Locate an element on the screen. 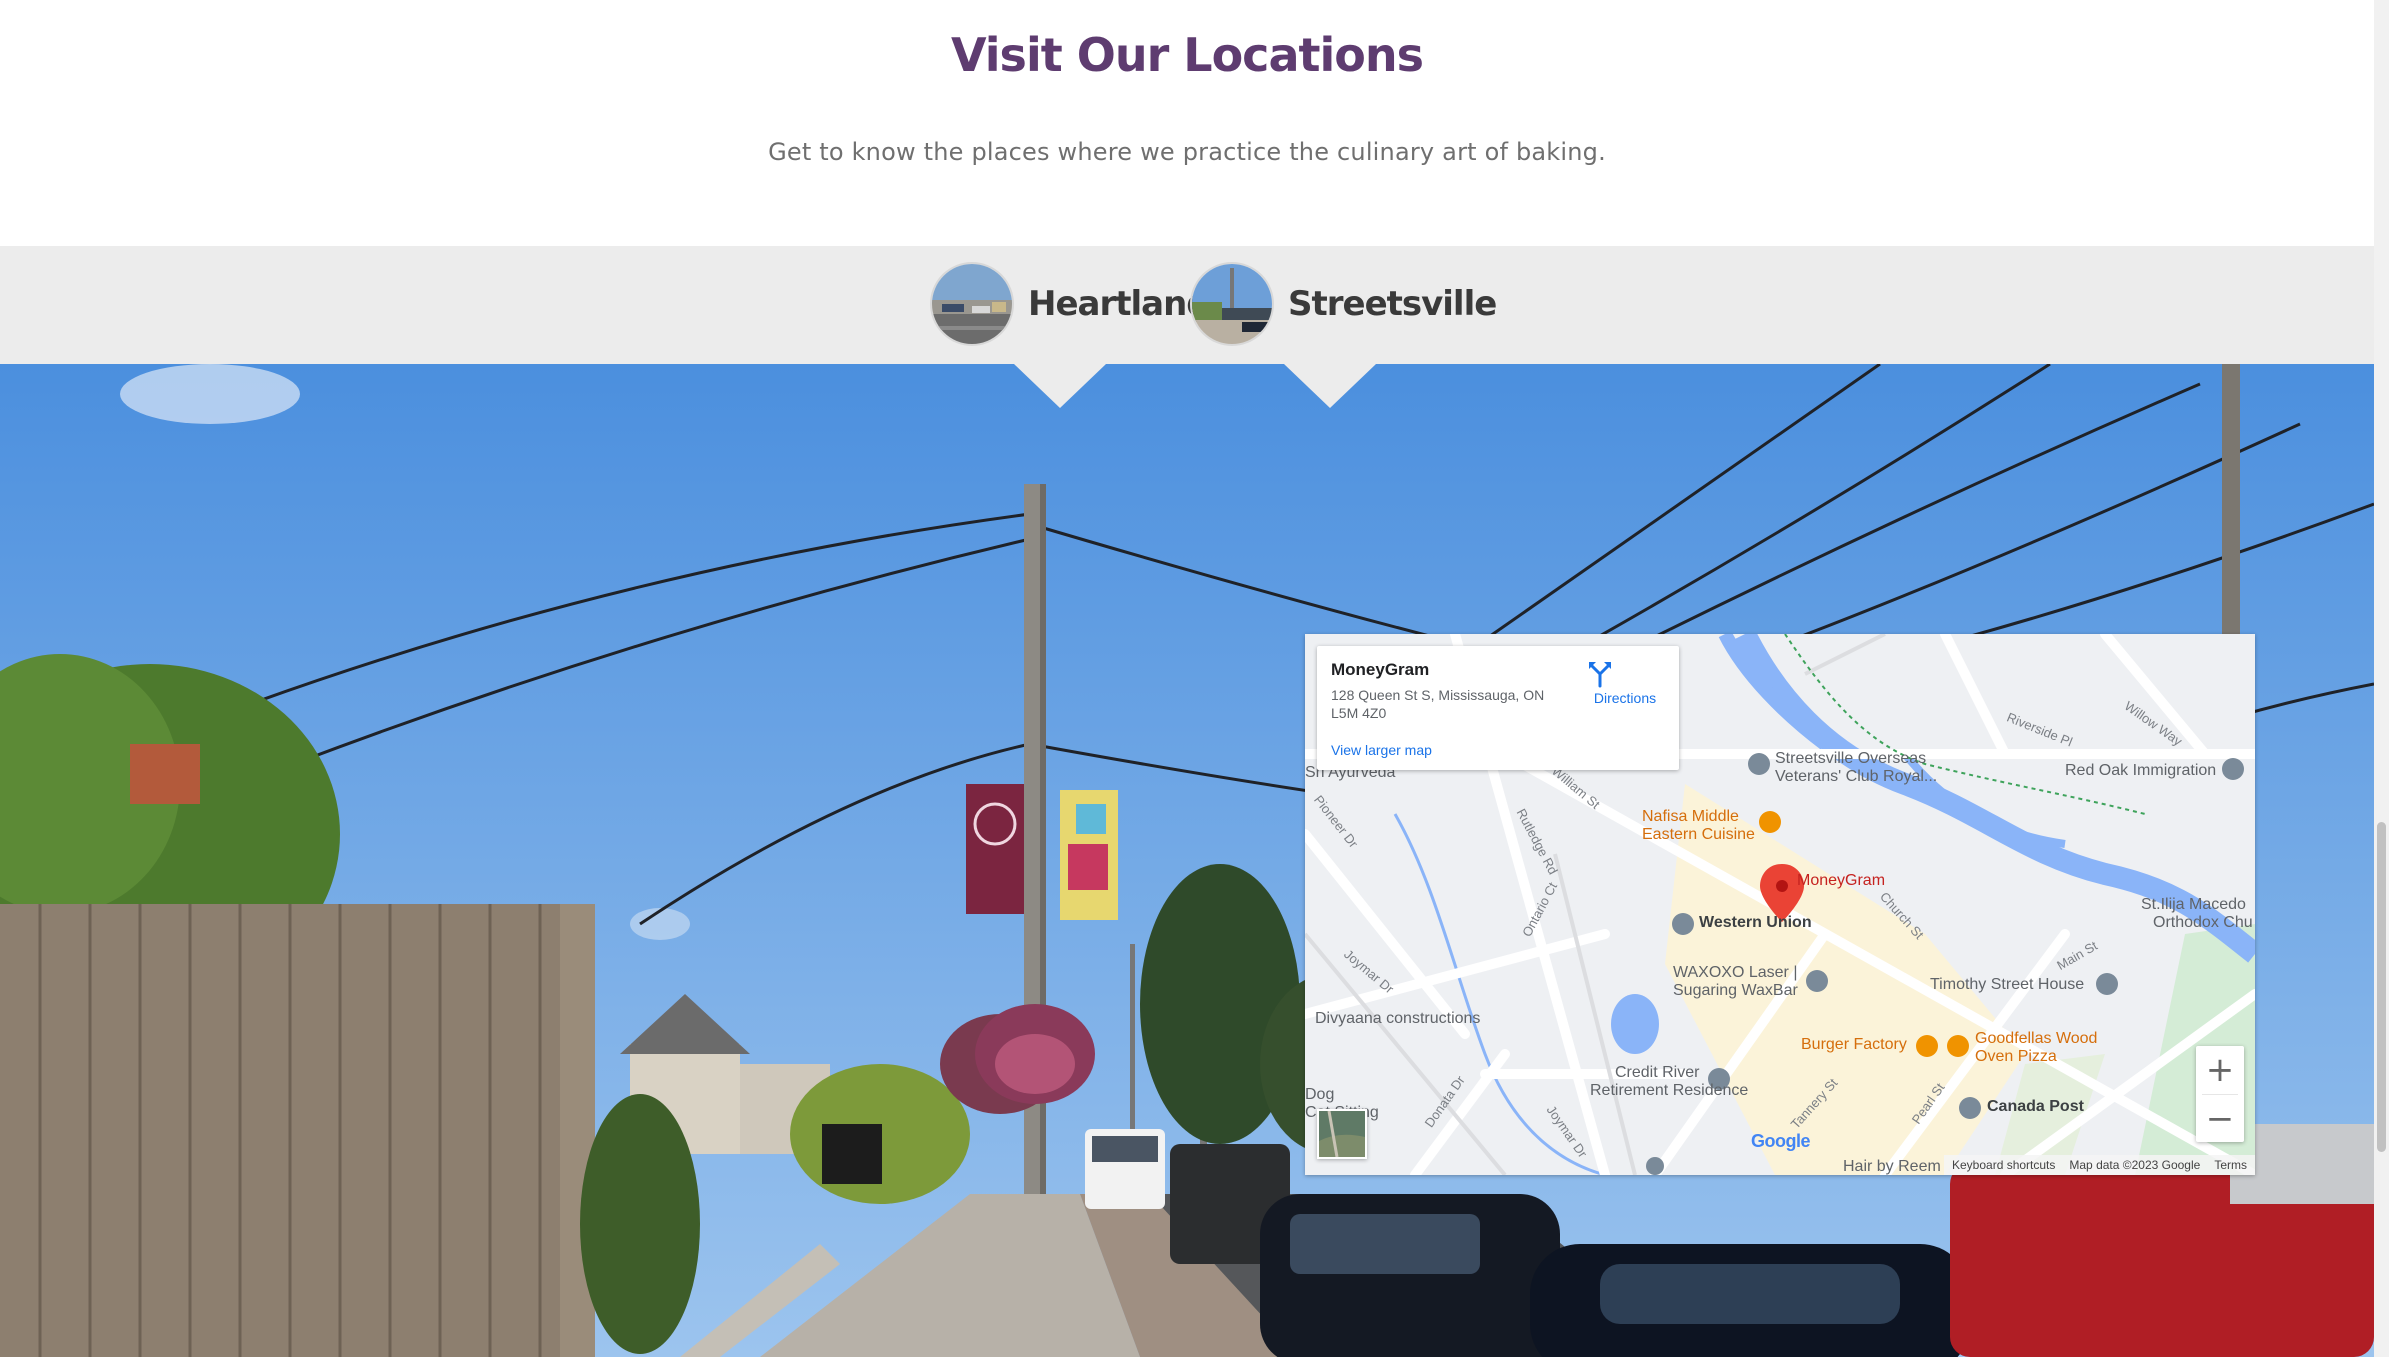 This screenshot has width=2389, height=1357. directions-button: Directions is located at coordinates (1625, 682).